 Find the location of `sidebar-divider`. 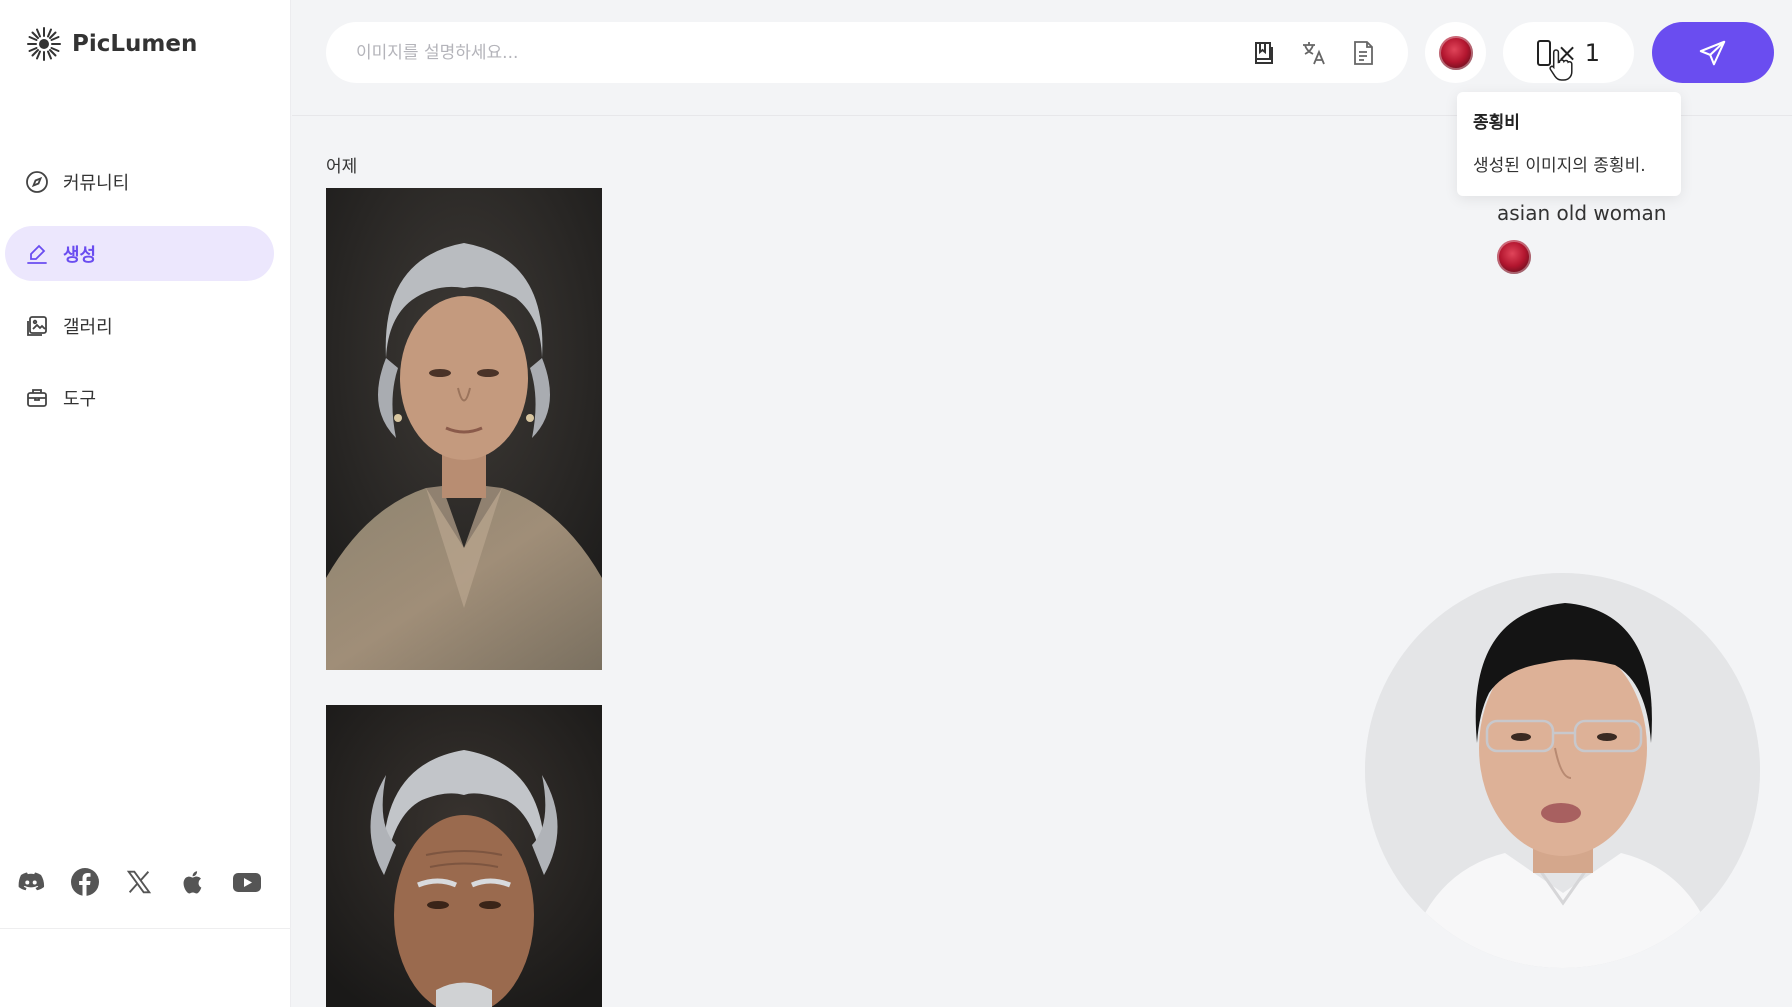

sidebar-divider is located at coordinates (145, 928).